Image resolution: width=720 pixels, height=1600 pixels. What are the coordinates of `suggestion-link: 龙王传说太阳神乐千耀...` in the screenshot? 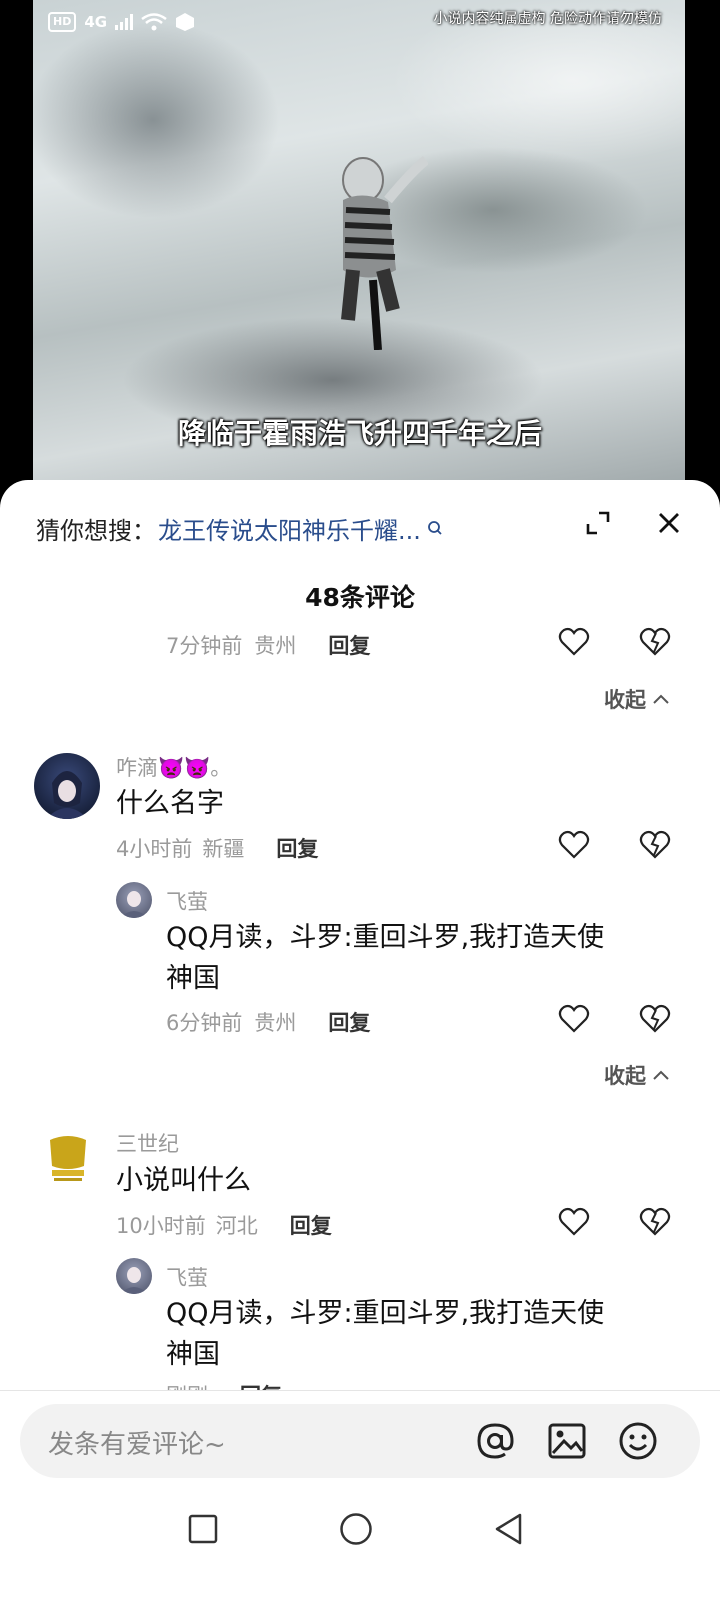 It's located at (289, 528).